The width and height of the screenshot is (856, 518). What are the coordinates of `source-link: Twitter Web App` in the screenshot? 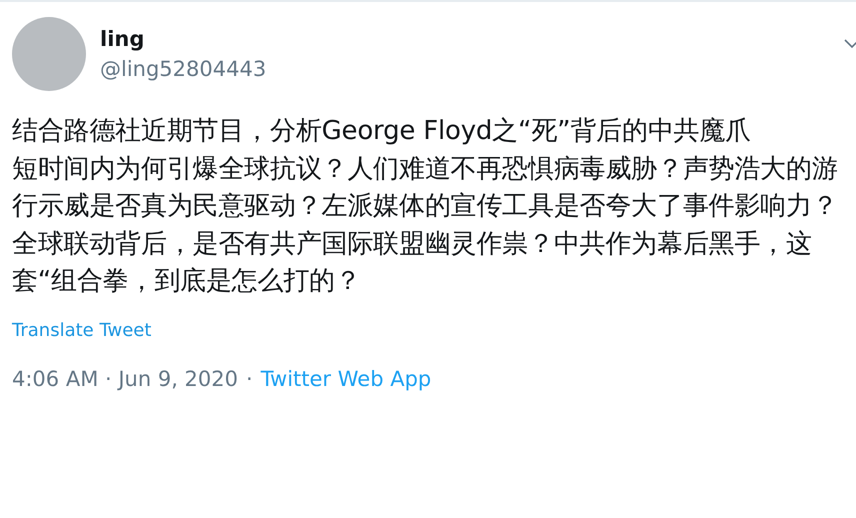 It's located at (346, 378).